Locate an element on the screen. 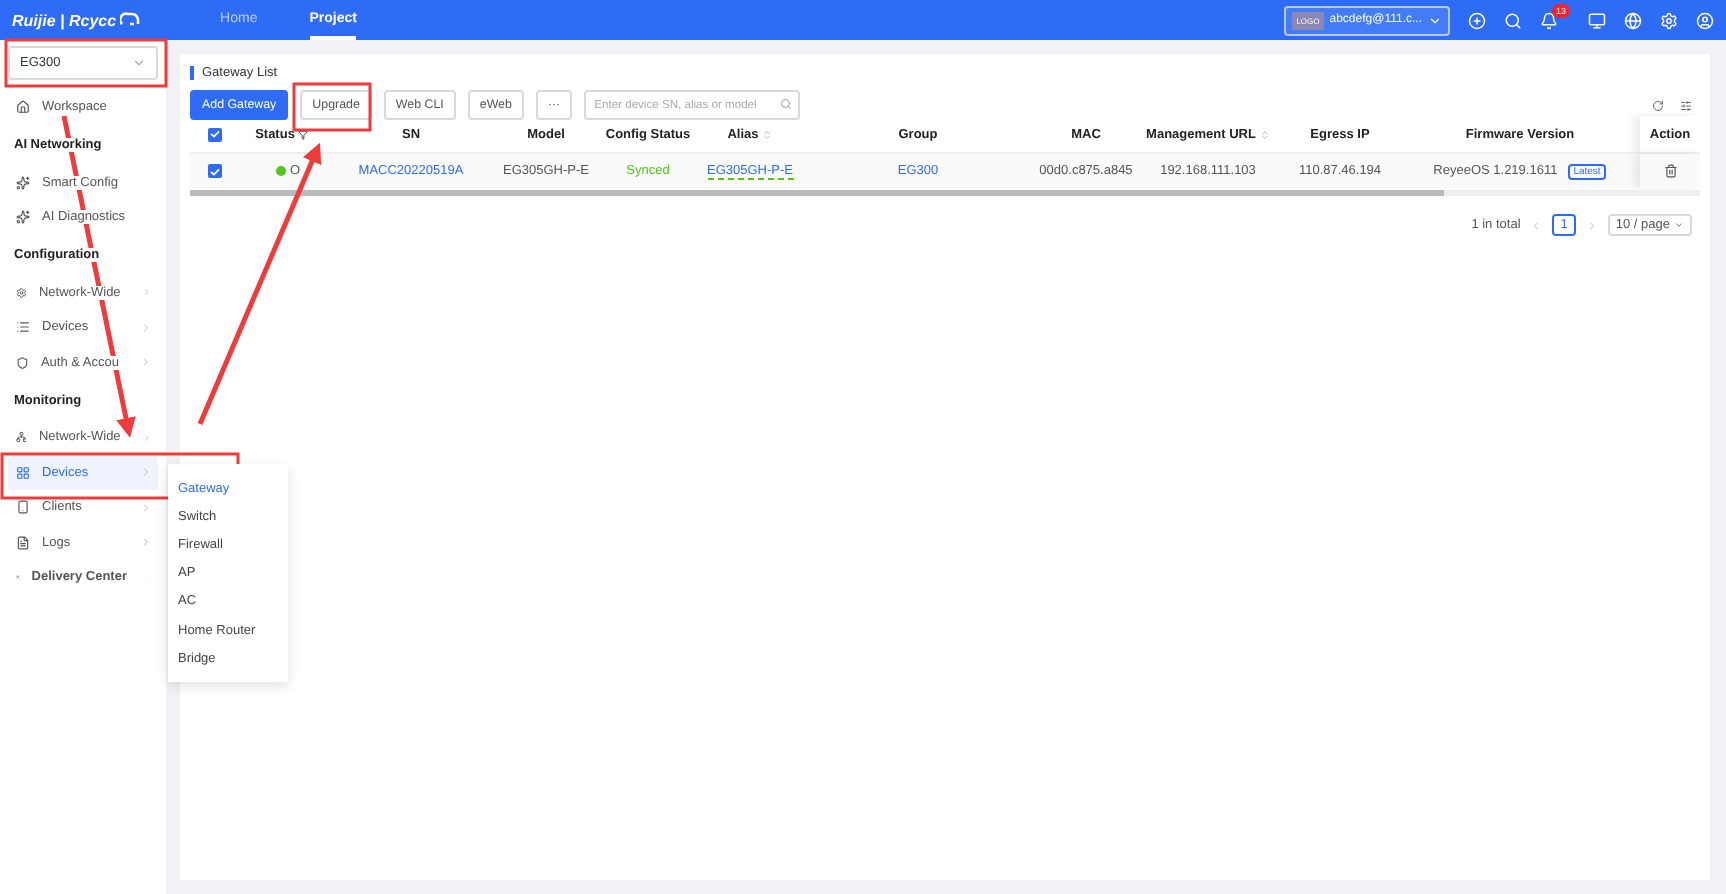  columns-settings-icon is located at coordinates (1686, 106).